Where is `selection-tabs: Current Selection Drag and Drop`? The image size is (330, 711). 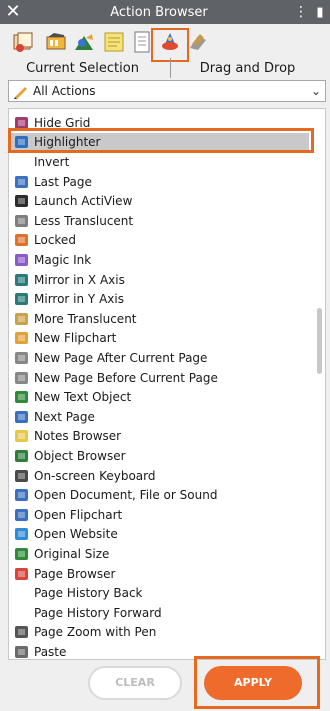 selection-tabs: Current Selection Drag and Drop is located at coordinates (165, 69).